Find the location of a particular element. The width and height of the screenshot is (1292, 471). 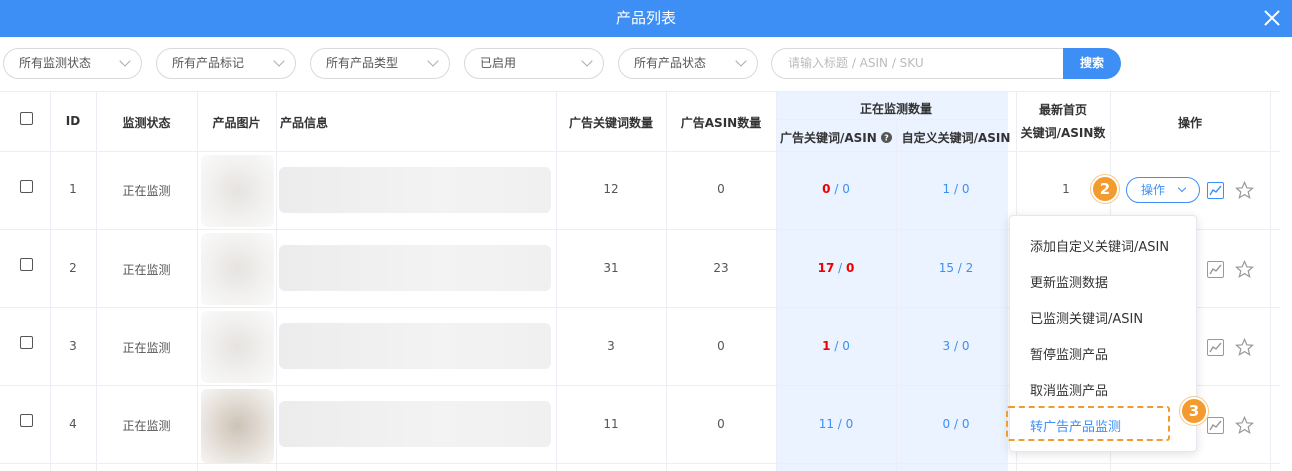

ops-dropdown-button: 操作 is located at coordinates (1163, 190).